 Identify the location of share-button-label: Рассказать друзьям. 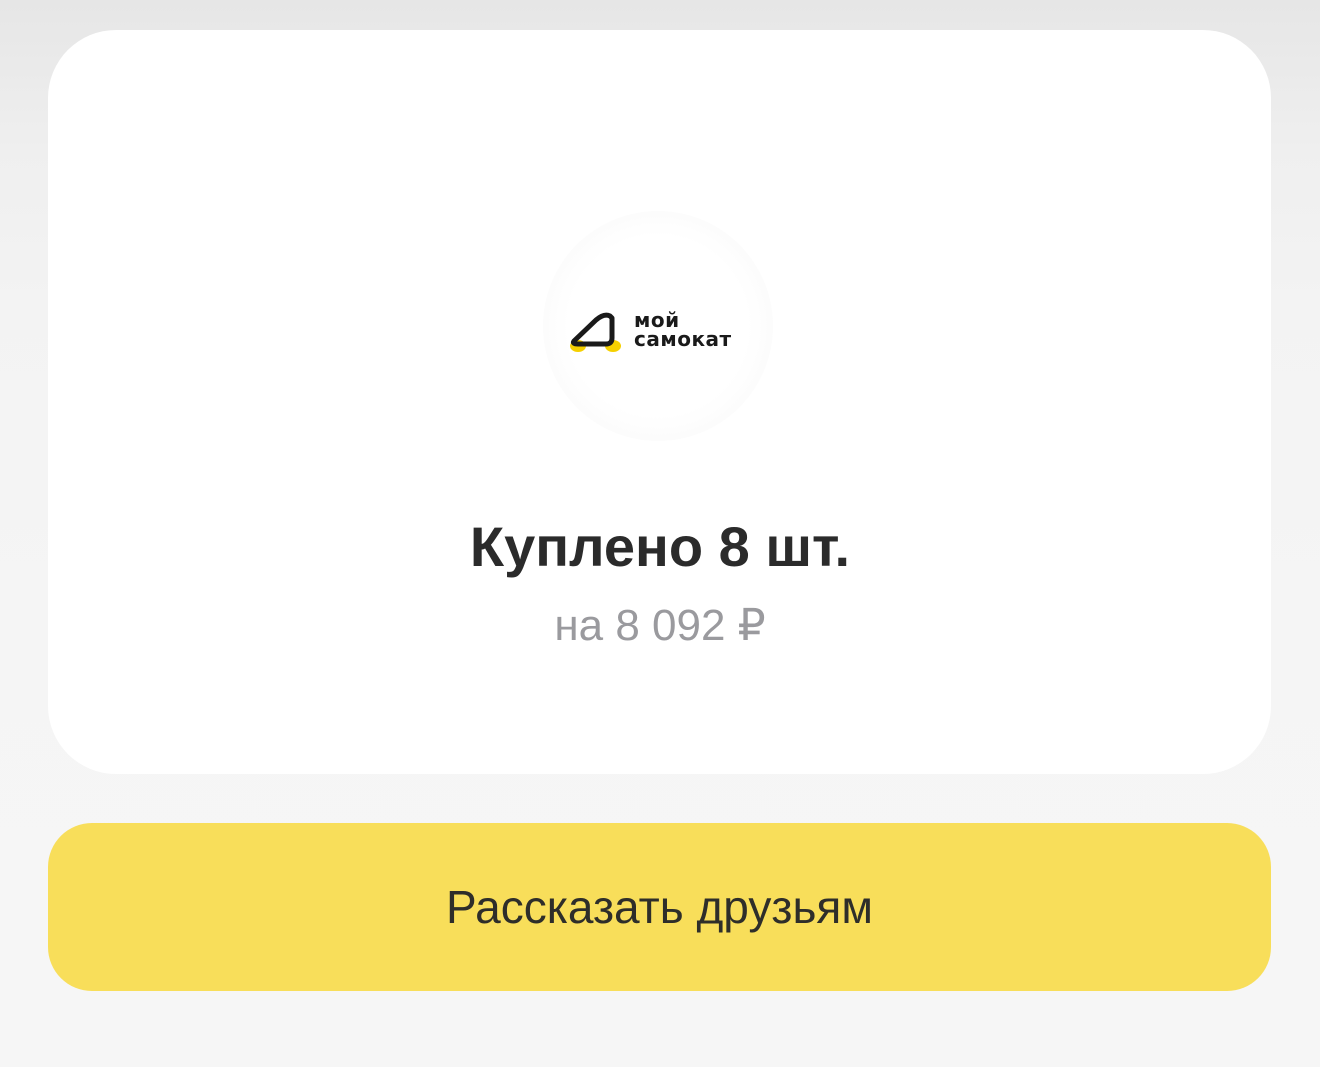
(659, 907).